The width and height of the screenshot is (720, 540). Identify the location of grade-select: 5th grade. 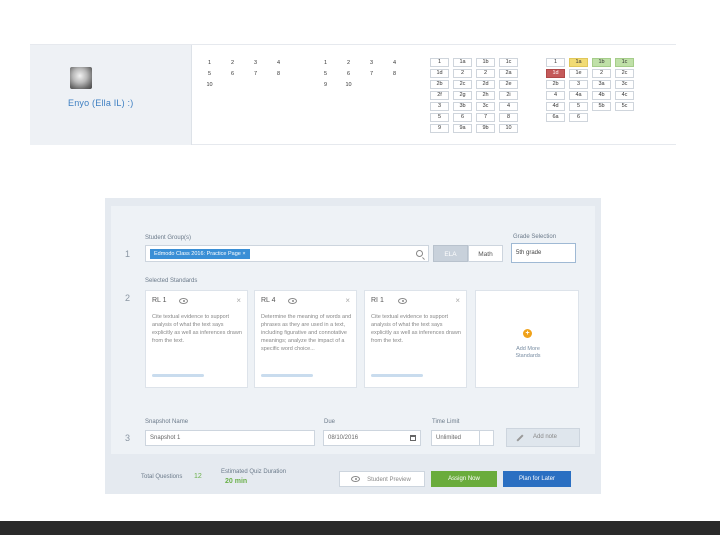
(543, 253).